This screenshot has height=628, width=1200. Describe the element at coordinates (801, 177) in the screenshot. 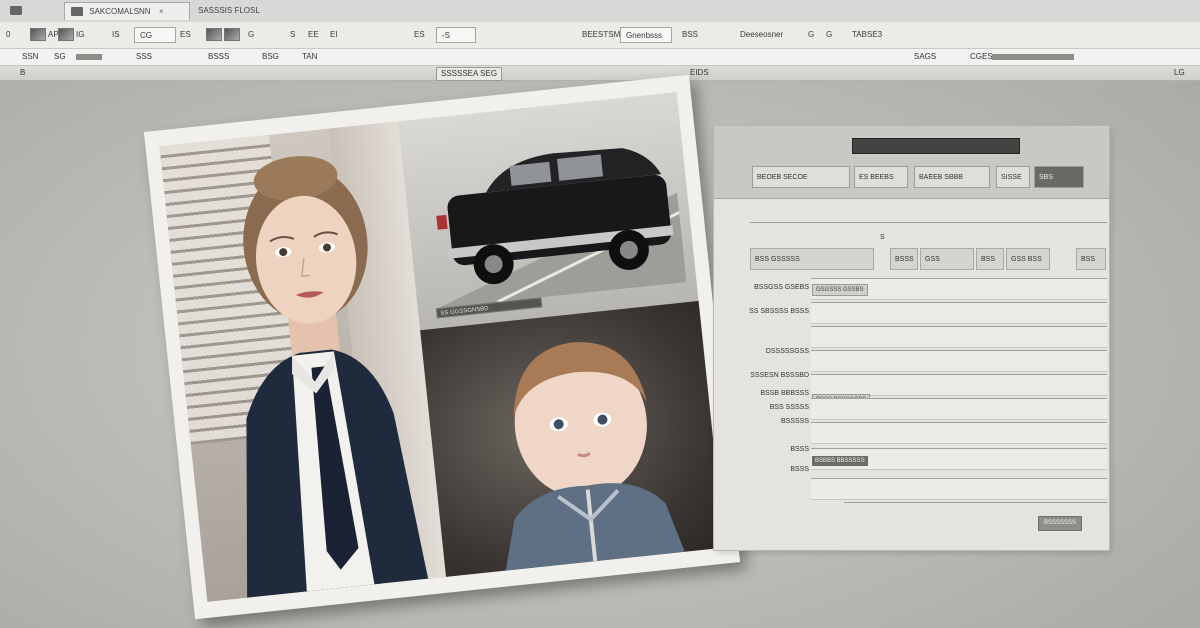

I see `panel-tool-1: BEOEB SECOE` at that location.